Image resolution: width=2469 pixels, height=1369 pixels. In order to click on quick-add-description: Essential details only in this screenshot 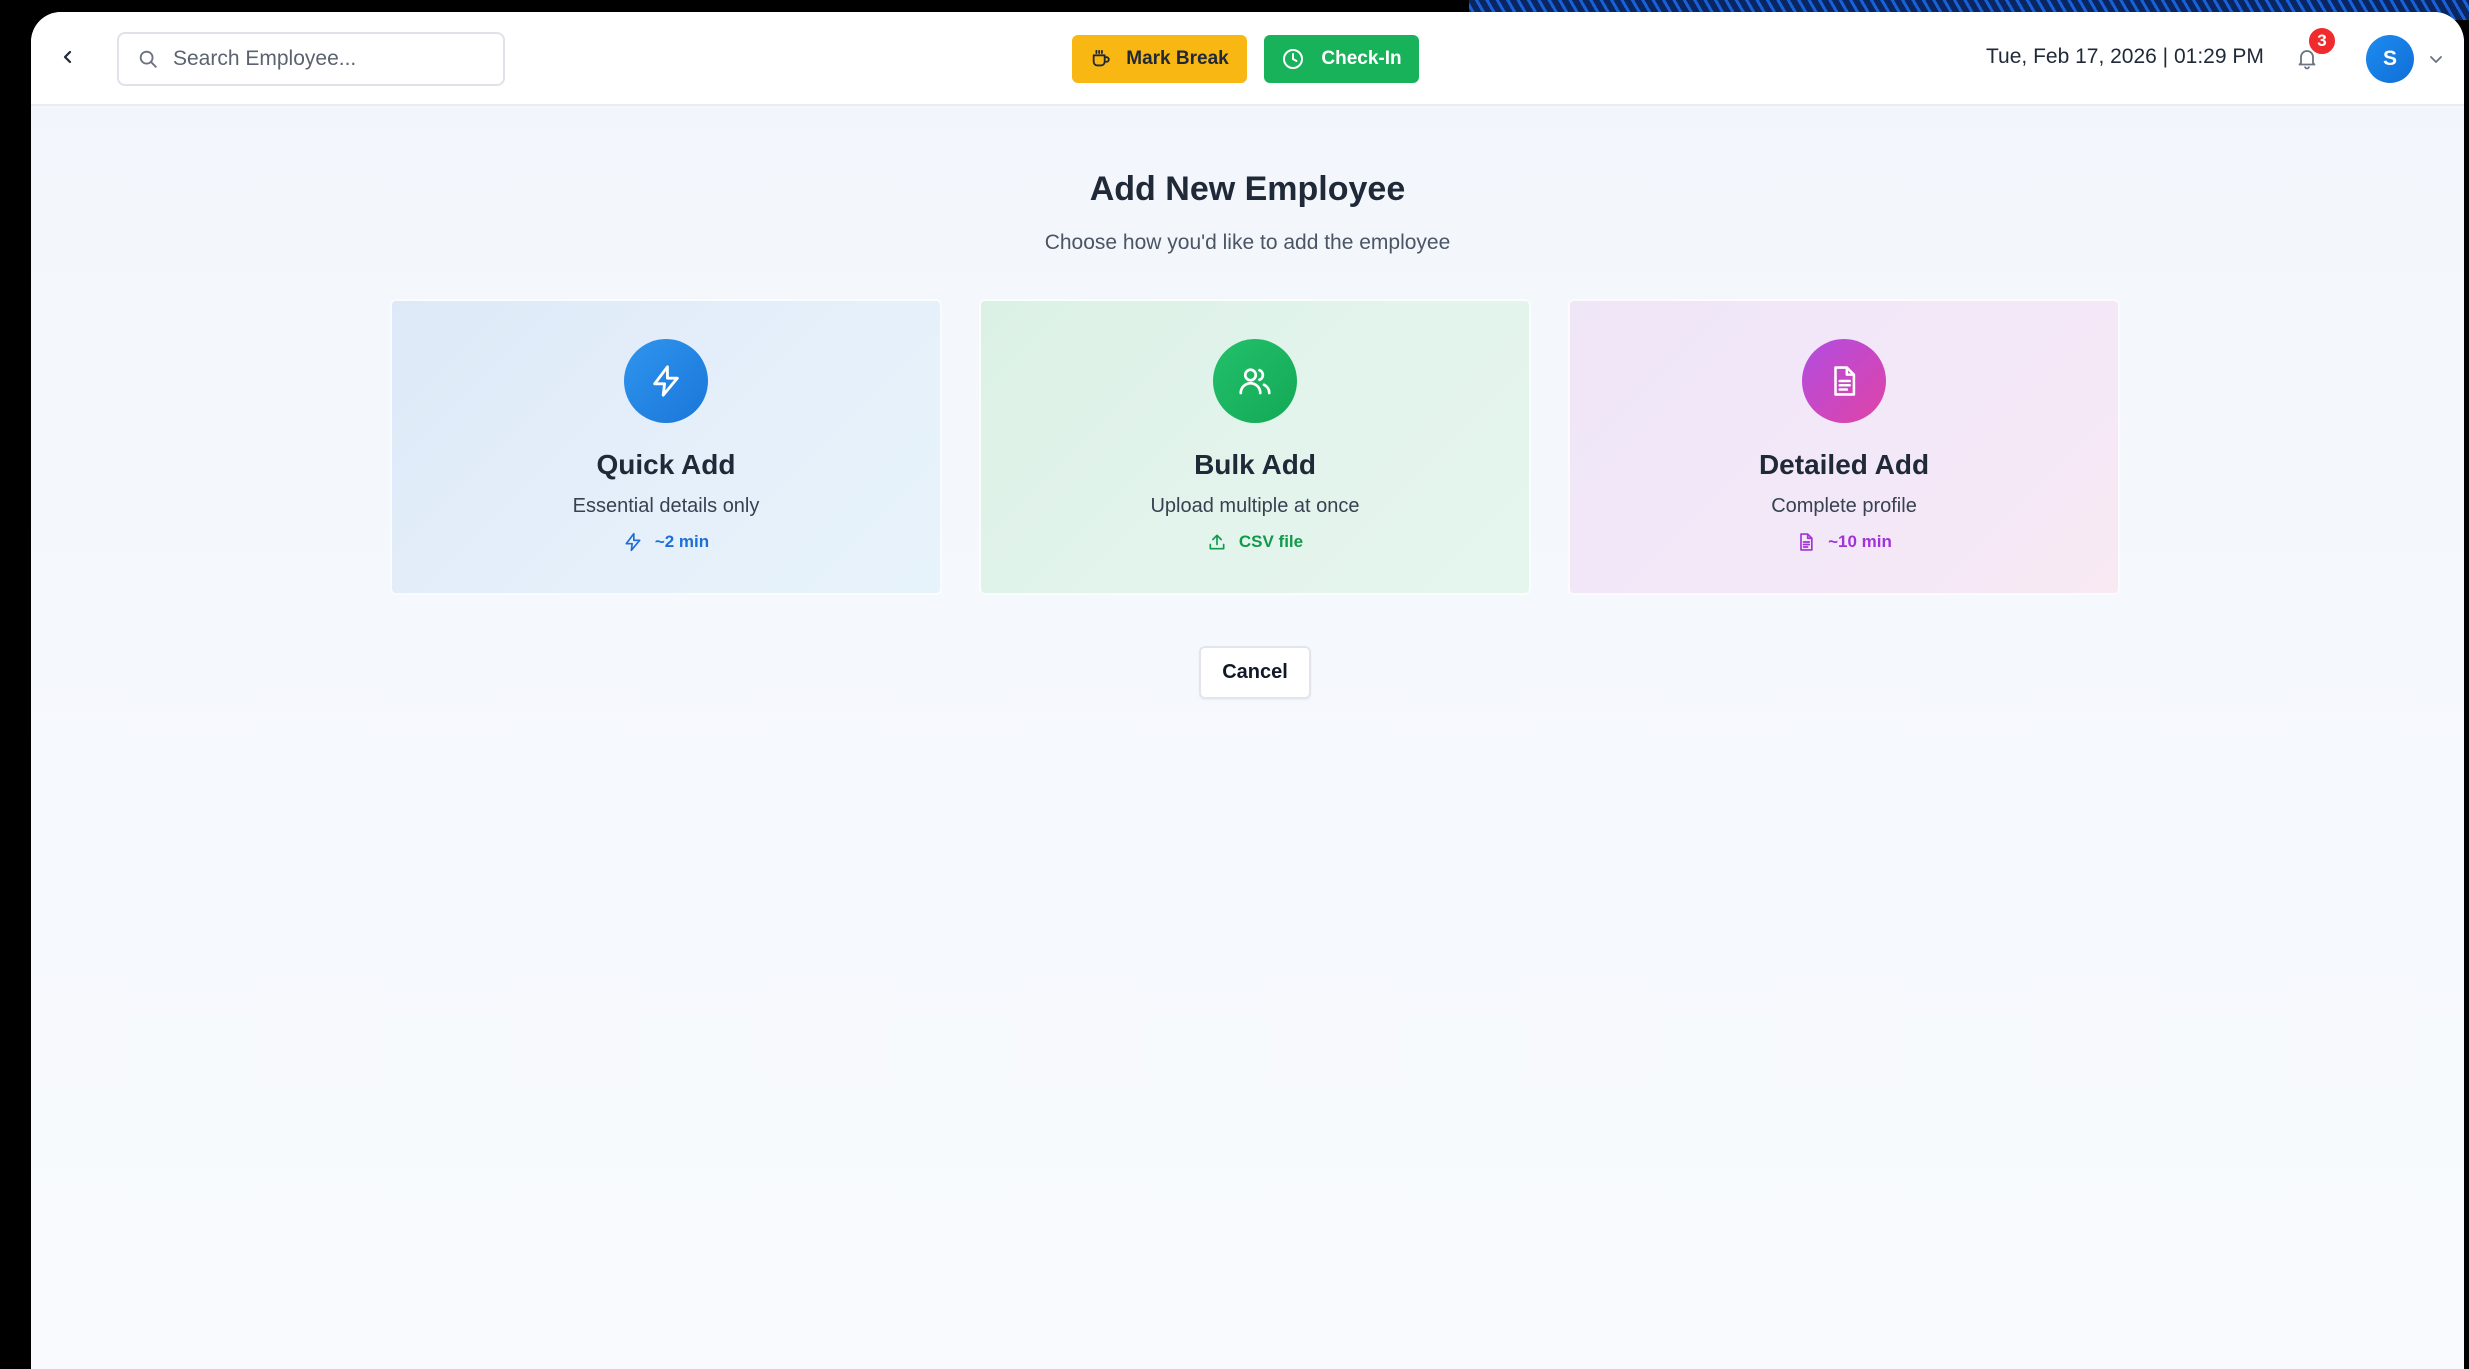, I will do `click(666, 506)`.